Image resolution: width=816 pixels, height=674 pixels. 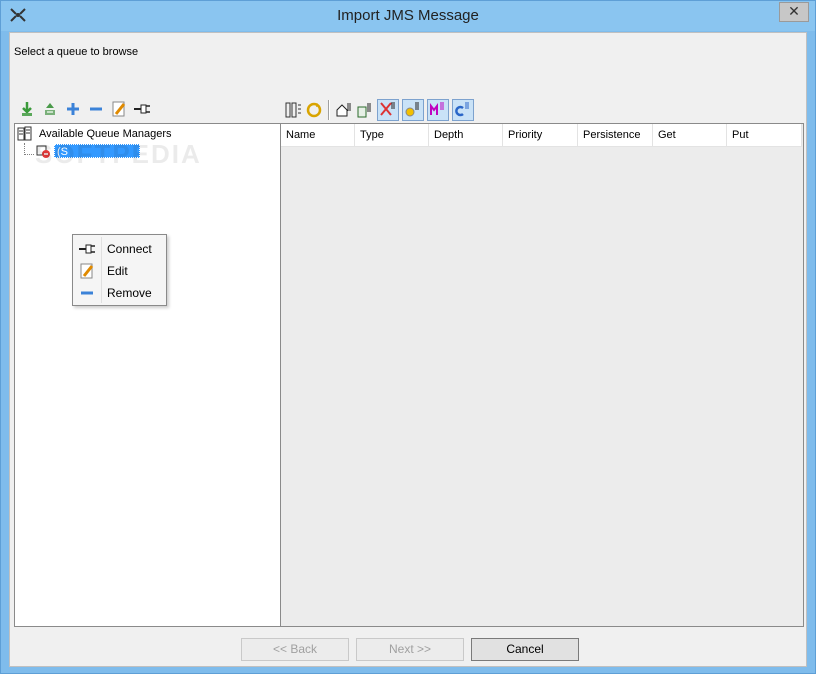 I want to click on column-header-depth: Depth, so click(x=466, y=135).